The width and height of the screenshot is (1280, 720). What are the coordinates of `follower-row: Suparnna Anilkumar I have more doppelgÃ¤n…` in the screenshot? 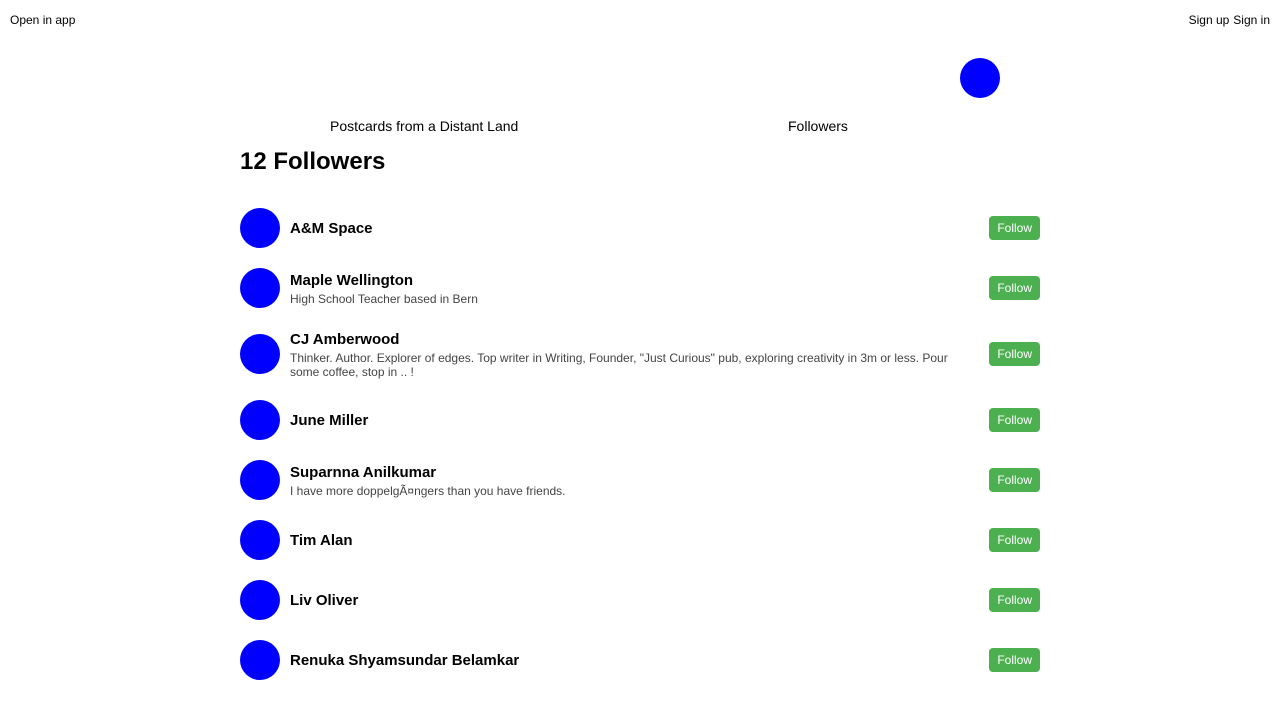 It's located at (640, 480).